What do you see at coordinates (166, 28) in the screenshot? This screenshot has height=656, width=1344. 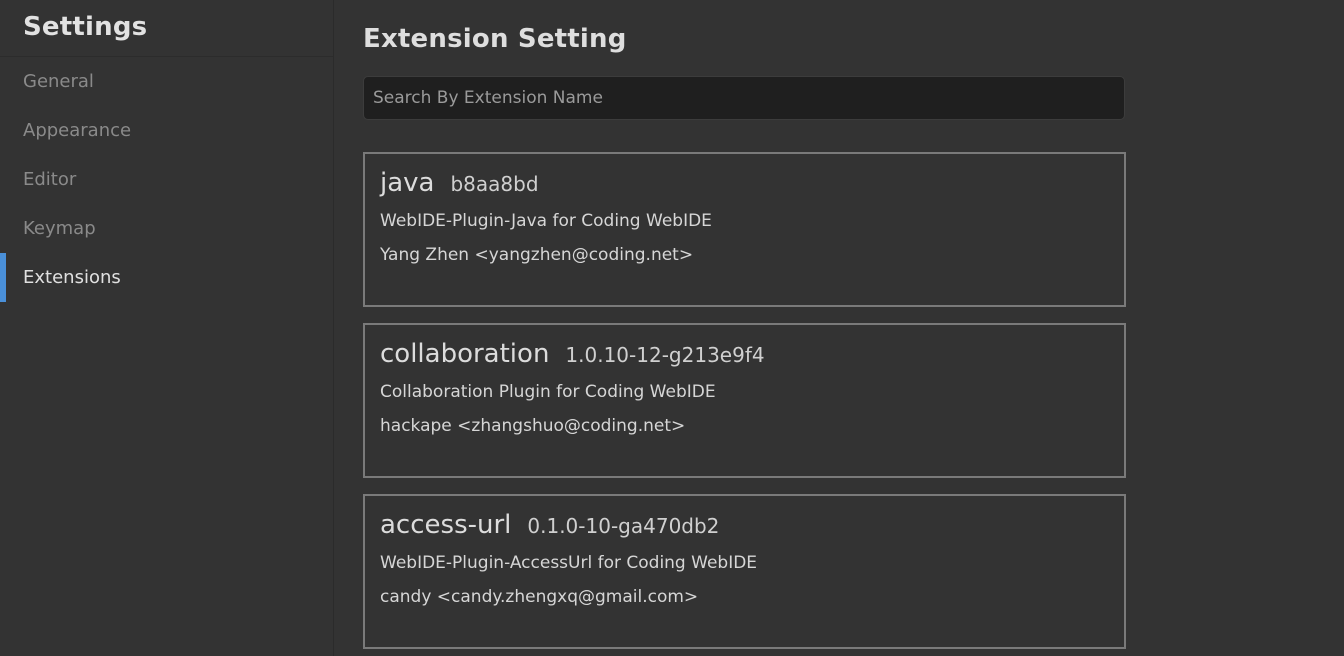 I see `sidebar-header: Settings` at bounding box center [166, 28].